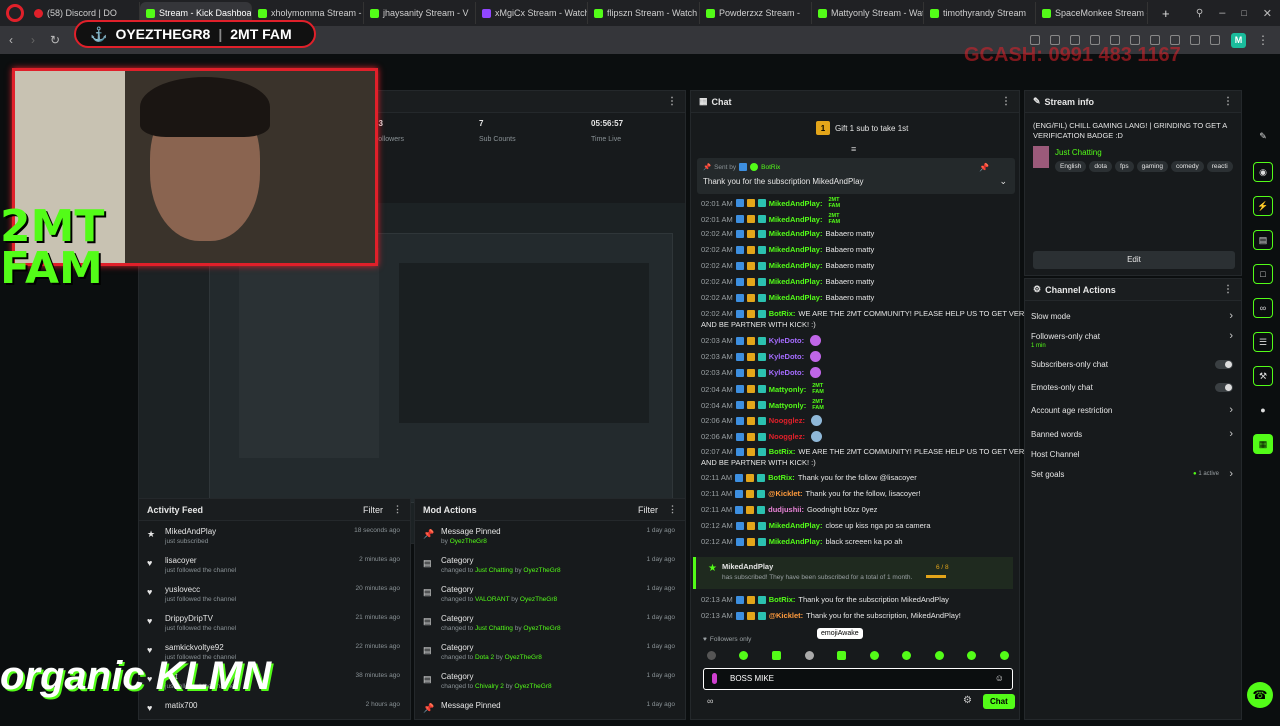  I want to click on detail-value: Just Chatting, so click(494, 570).